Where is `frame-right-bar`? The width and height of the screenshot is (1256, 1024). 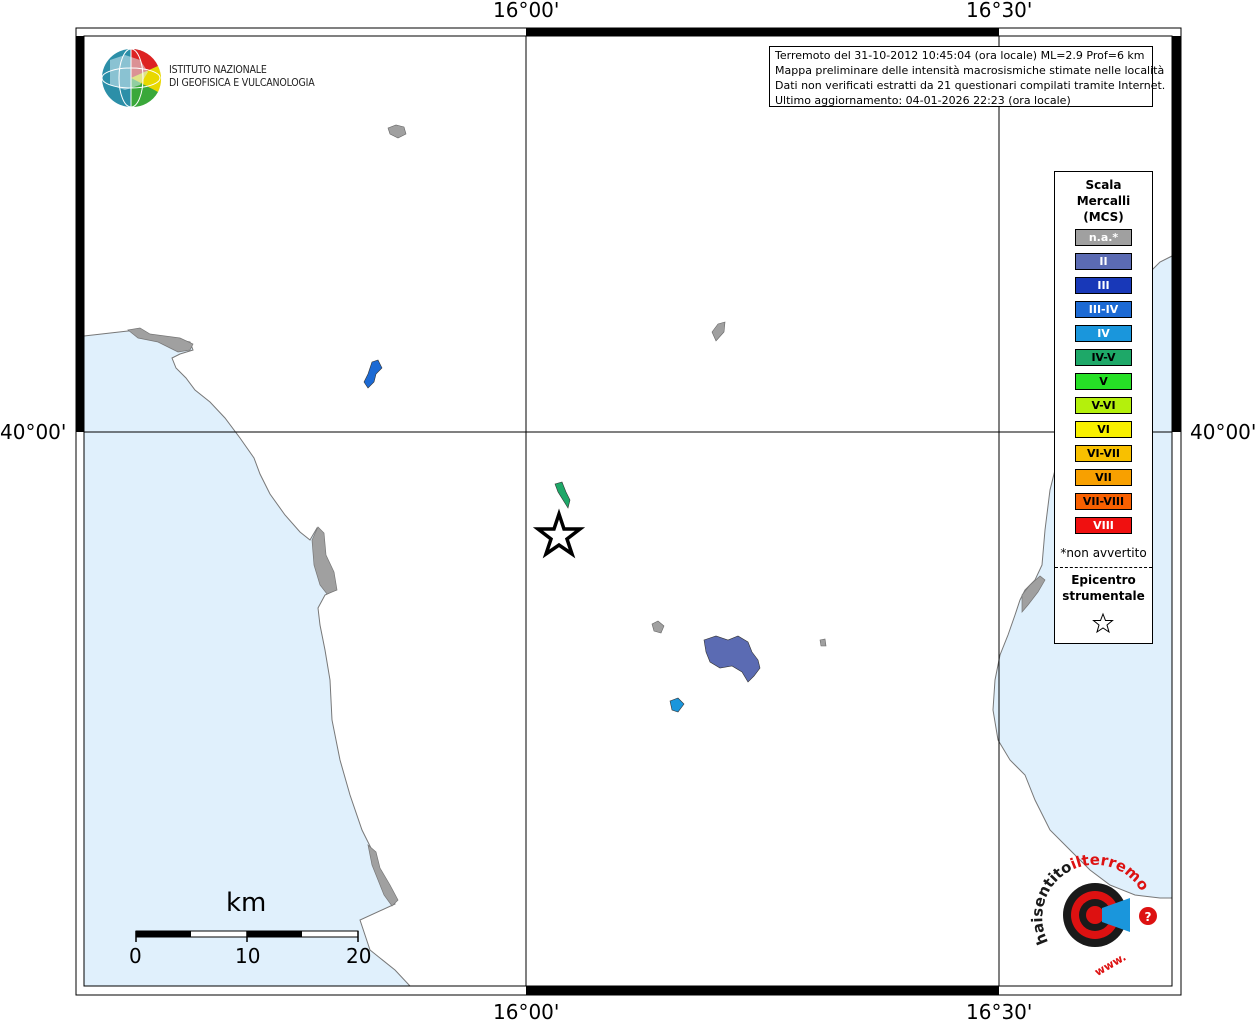
frame-right-bar is located at coordinates (1176, 234).